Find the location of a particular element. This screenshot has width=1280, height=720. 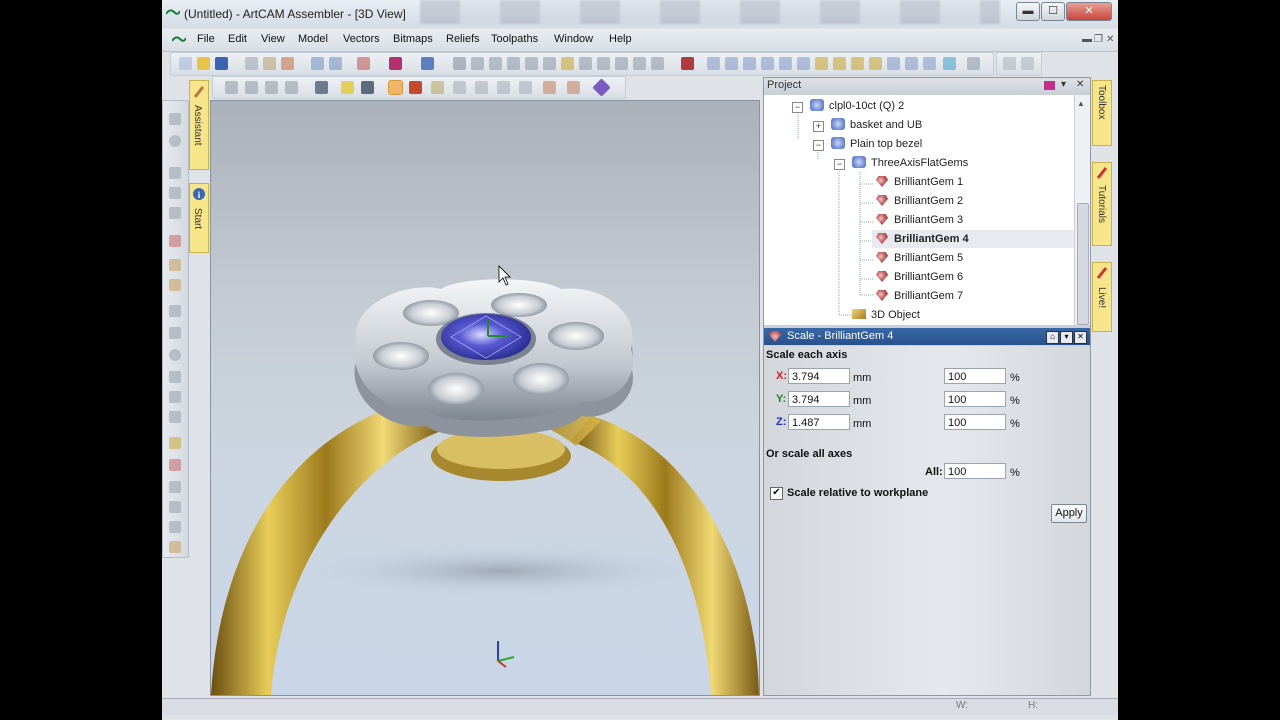

circle-icon is located at coordinates (175, 355).